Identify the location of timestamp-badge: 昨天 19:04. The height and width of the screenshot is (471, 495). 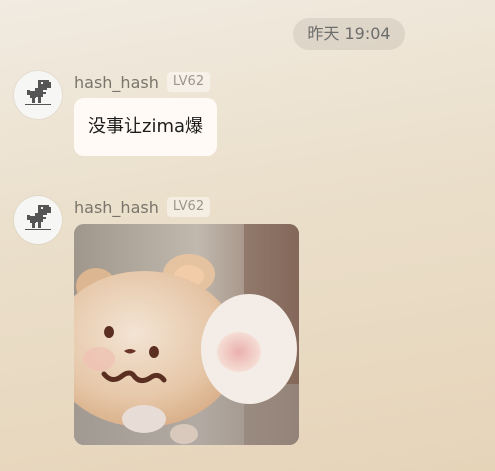
(349, 34).